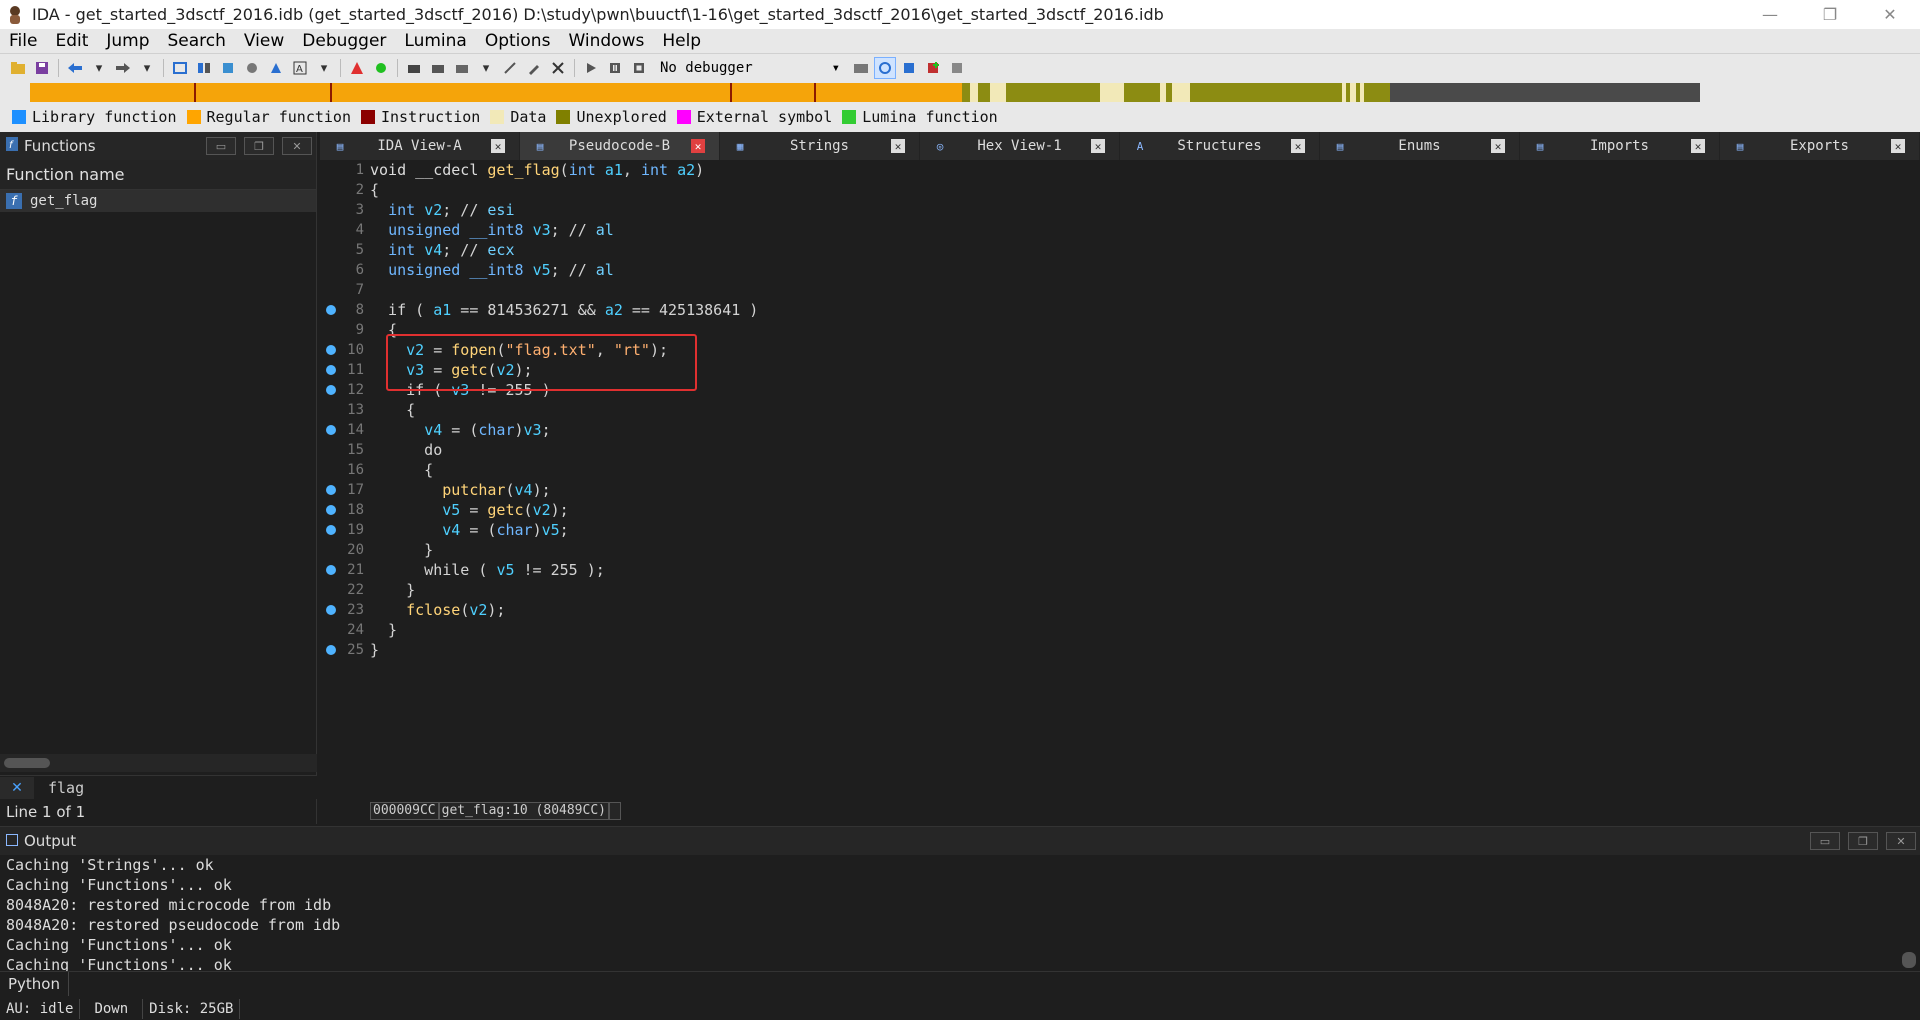 This screenshot has height=1020, width=1920. Describe the element at coordinates (1145, 490) in the screenshot. I see `code-line: putchar(v4);` at that location.